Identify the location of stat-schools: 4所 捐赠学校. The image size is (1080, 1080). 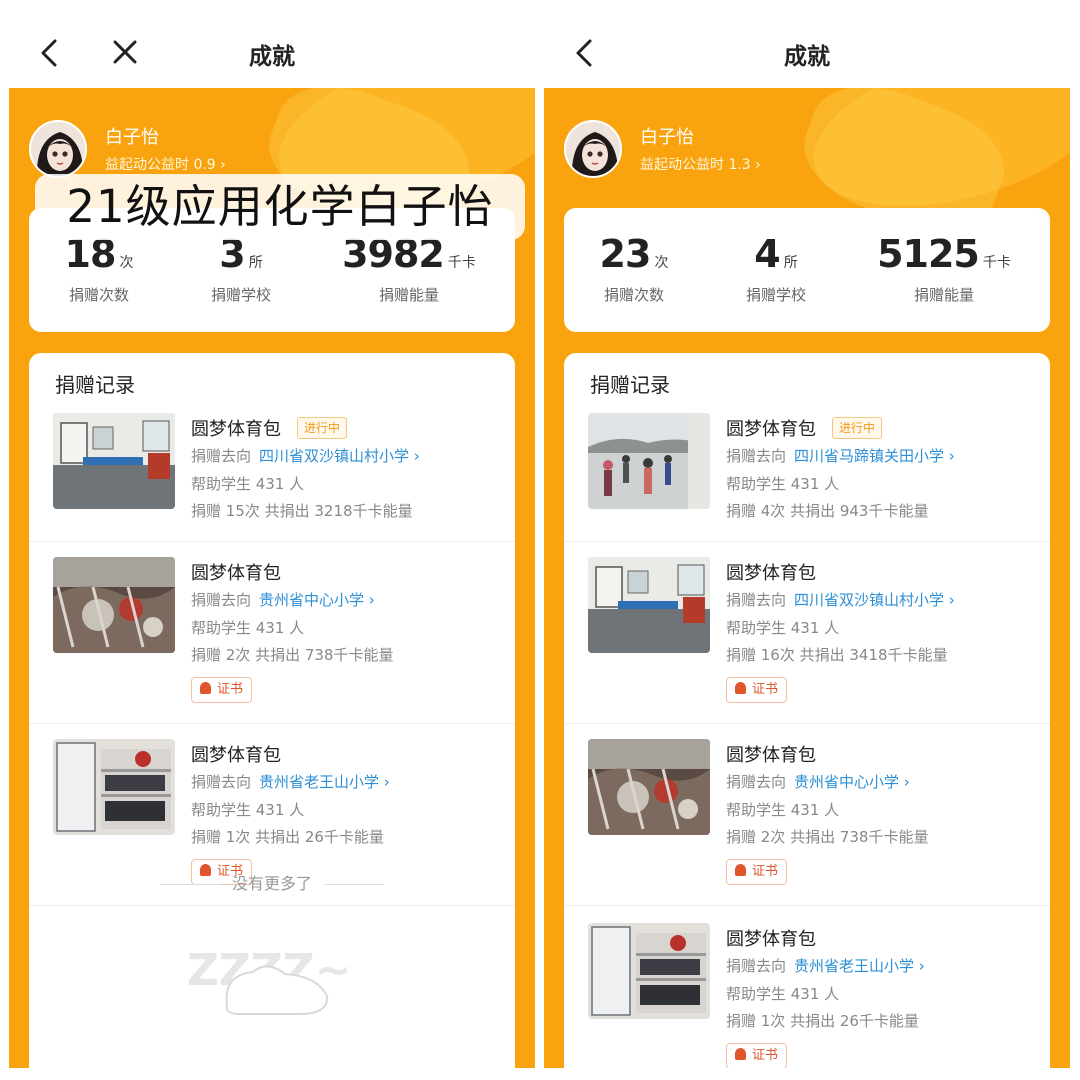
(776, 268).